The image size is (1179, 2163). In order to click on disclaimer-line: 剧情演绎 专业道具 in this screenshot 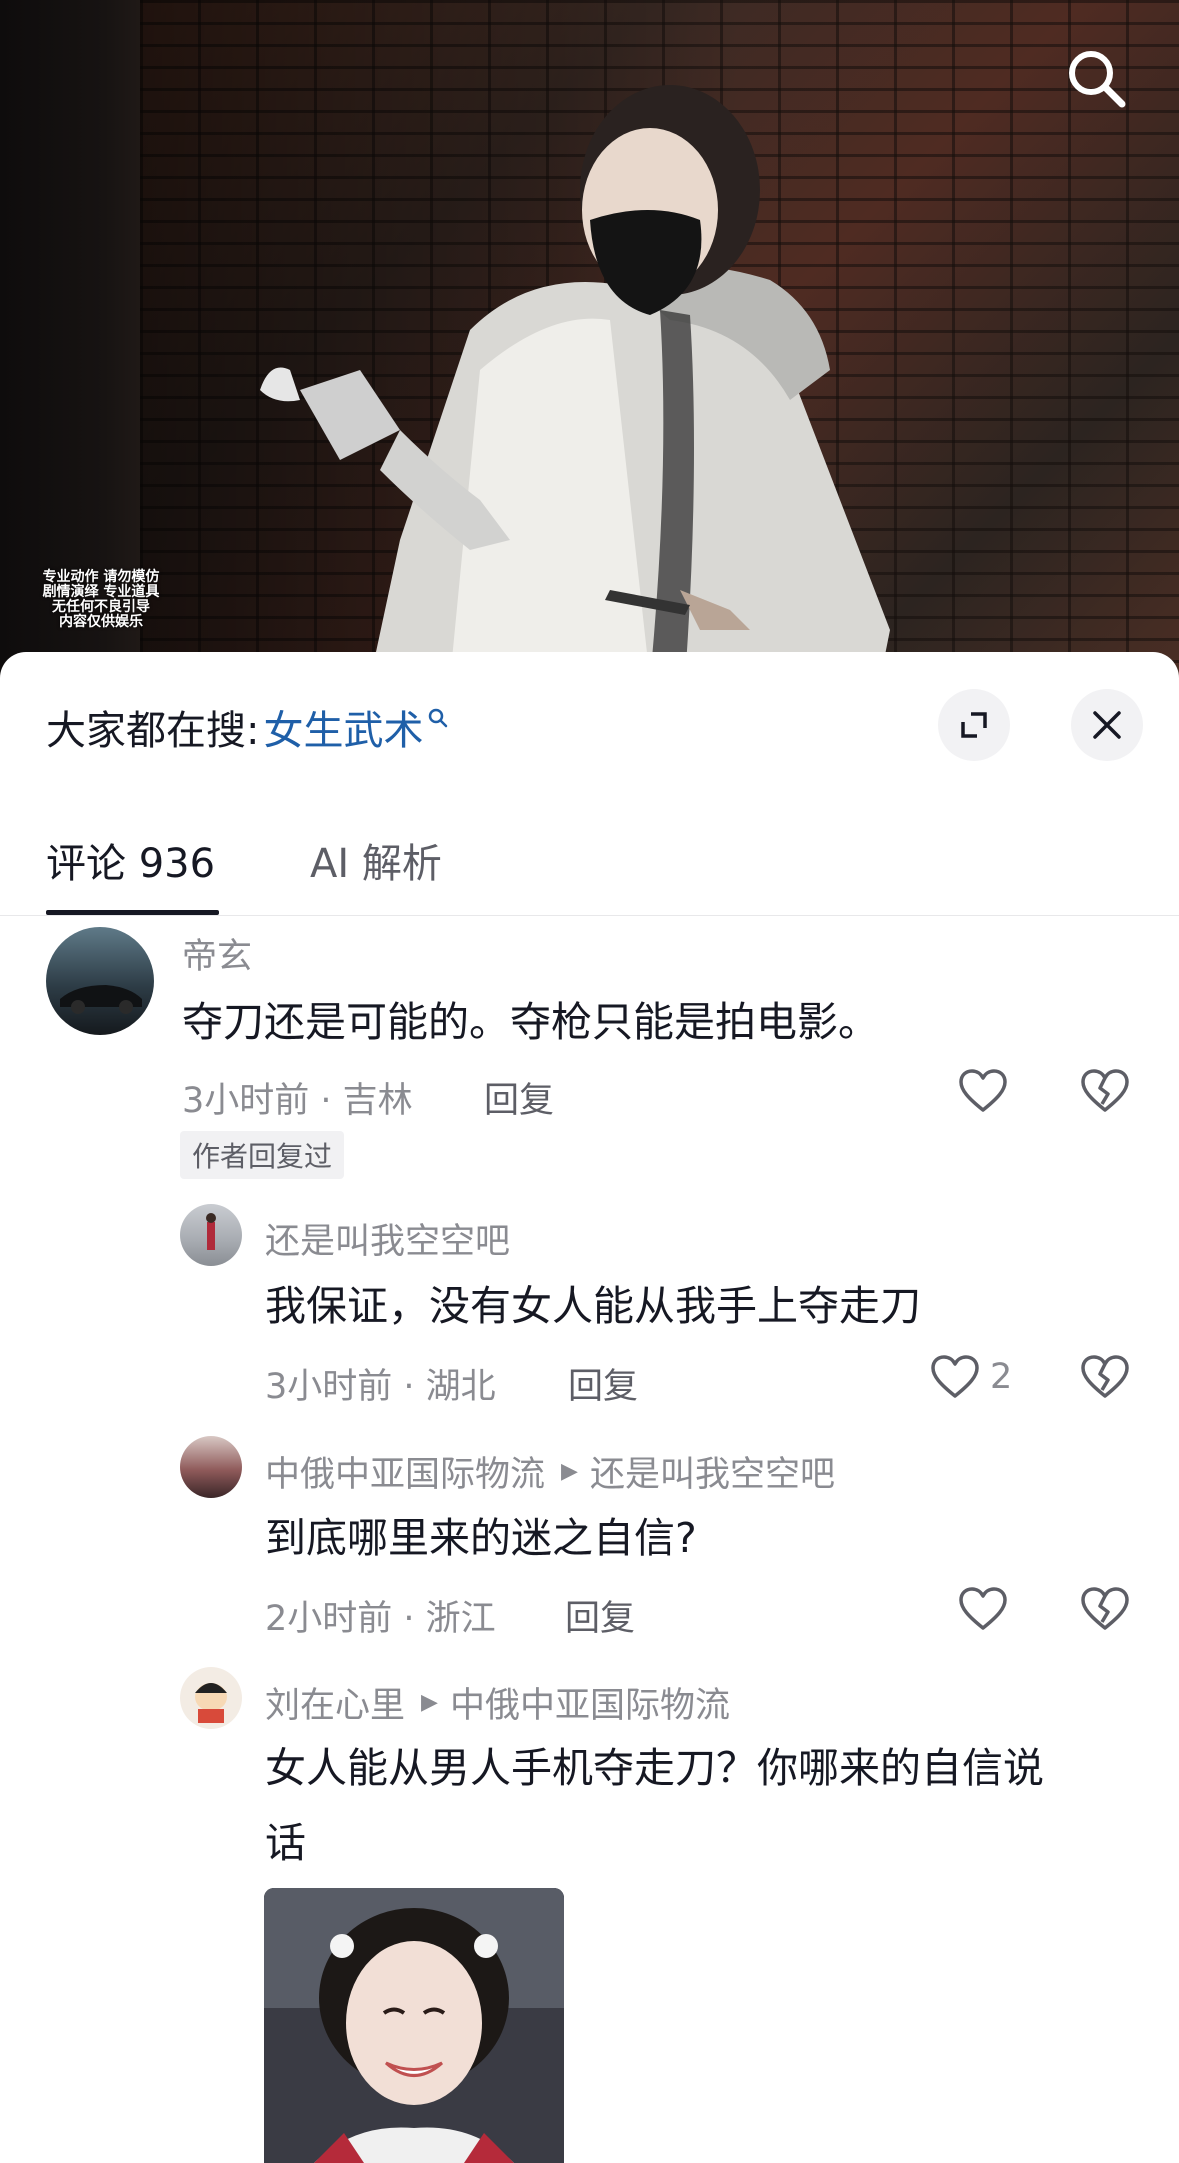, I will do `click(101, 592)`.